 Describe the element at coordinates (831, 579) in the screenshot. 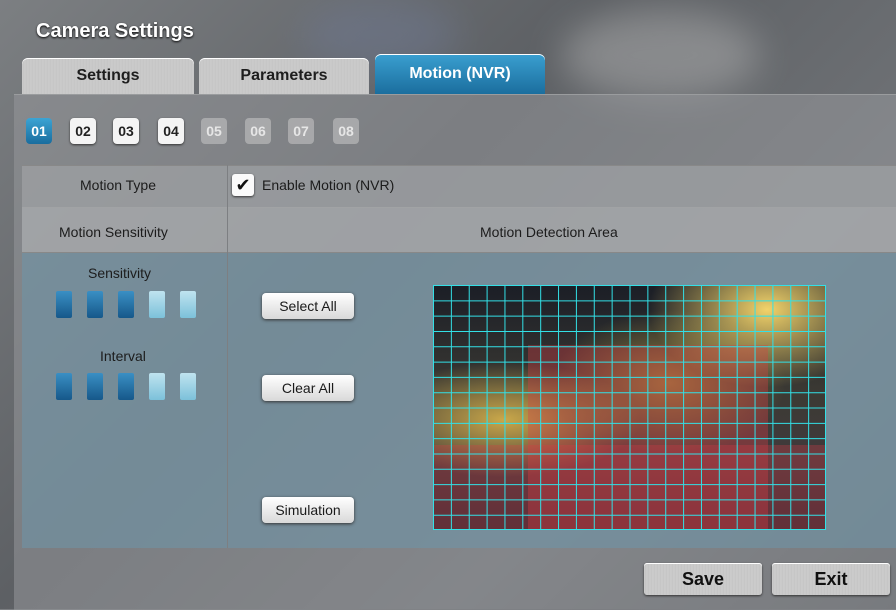

I see `exit-button: Exit` at that location.